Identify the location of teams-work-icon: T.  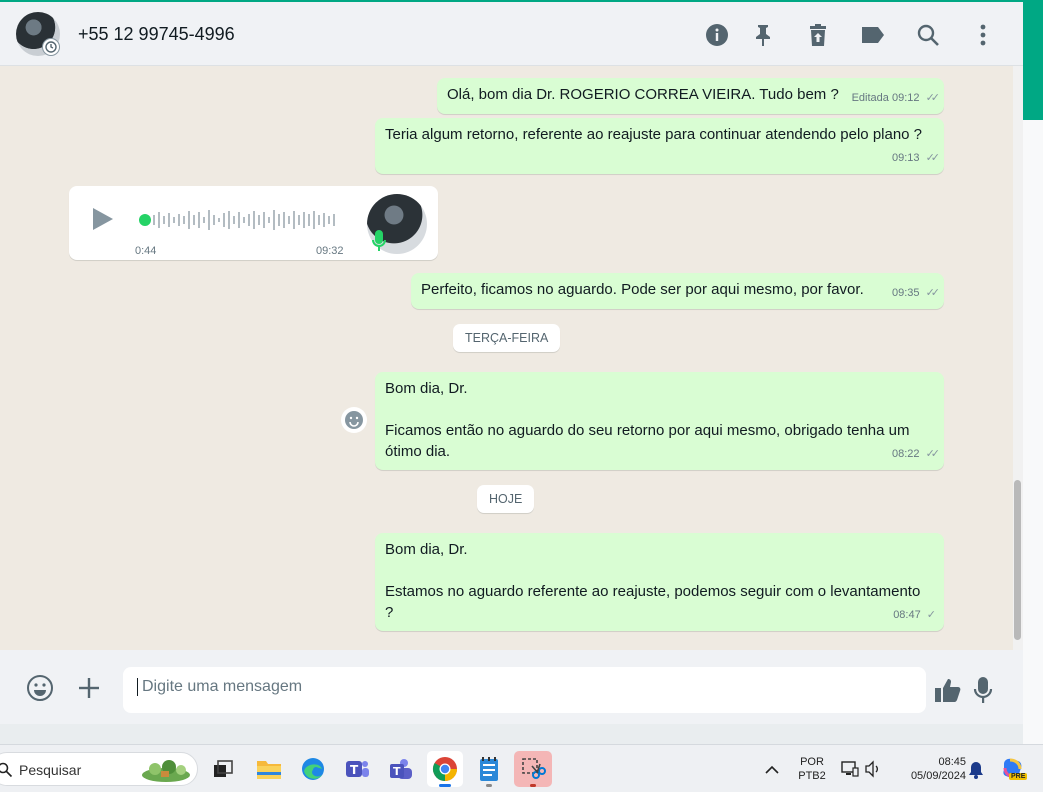
(401, 769).